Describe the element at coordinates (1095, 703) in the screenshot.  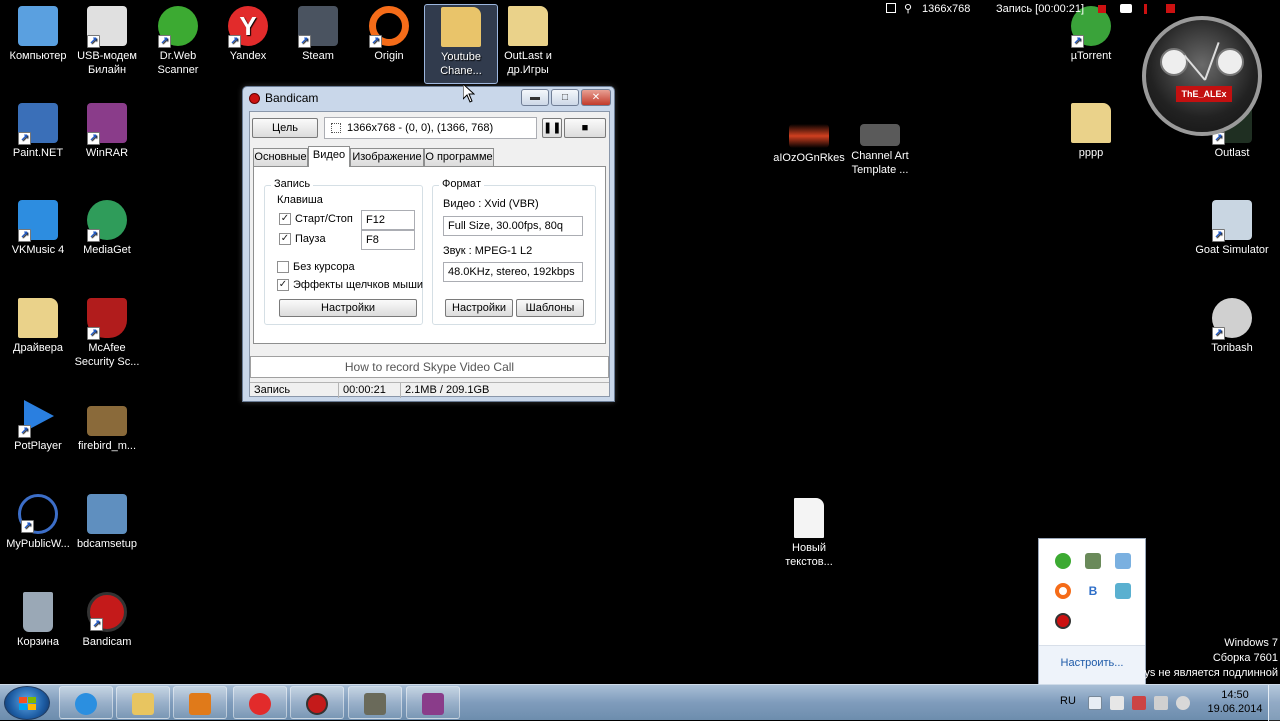
I see `show-hidden-icons-icon` at that location.